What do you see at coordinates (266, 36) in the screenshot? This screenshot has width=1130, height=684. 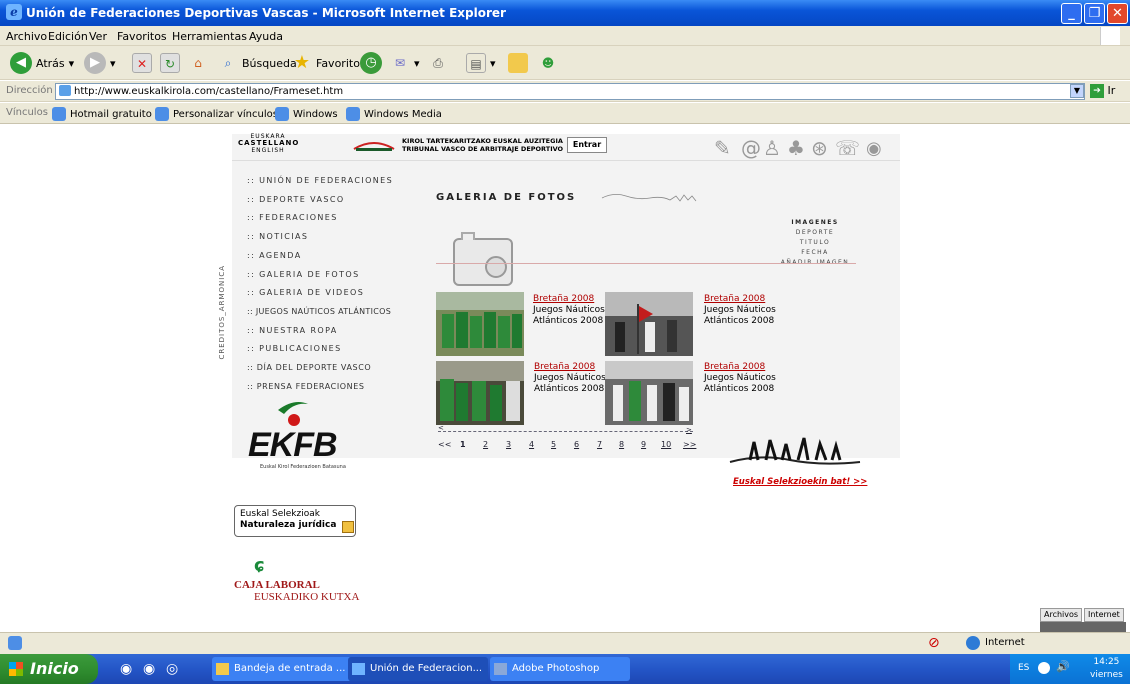 I see `menu-ayuda: Ayuda` at bounding box center [266, 36].